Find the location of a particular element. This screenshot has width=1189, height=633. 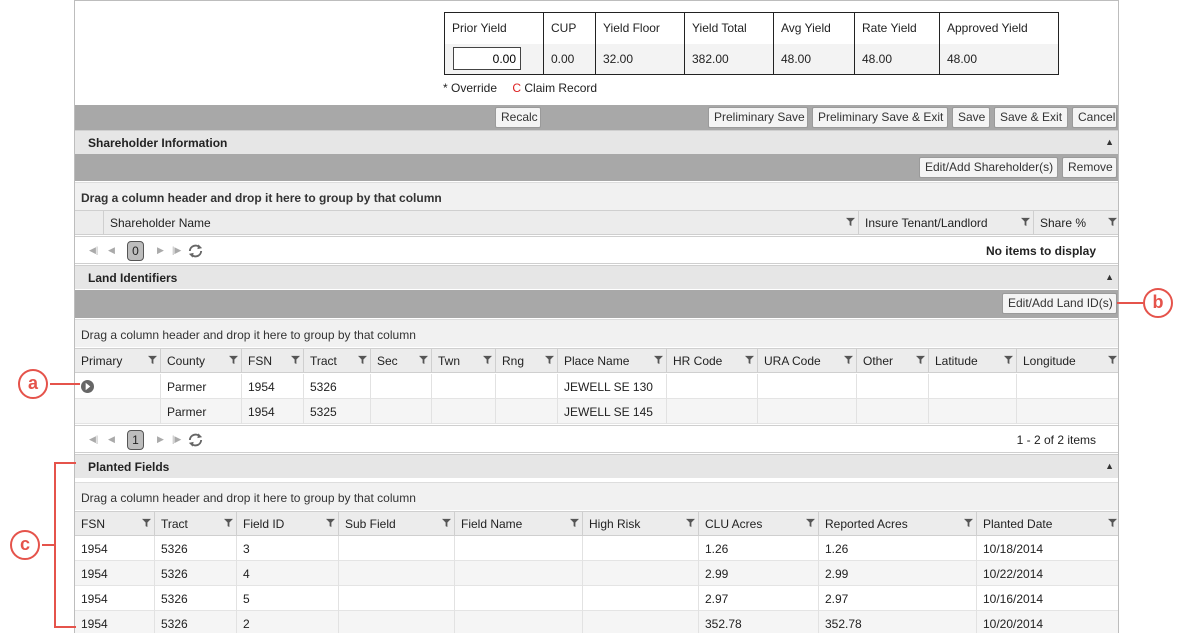

yield-header-floor: Yield Floor is located at coordinates (640, 28).